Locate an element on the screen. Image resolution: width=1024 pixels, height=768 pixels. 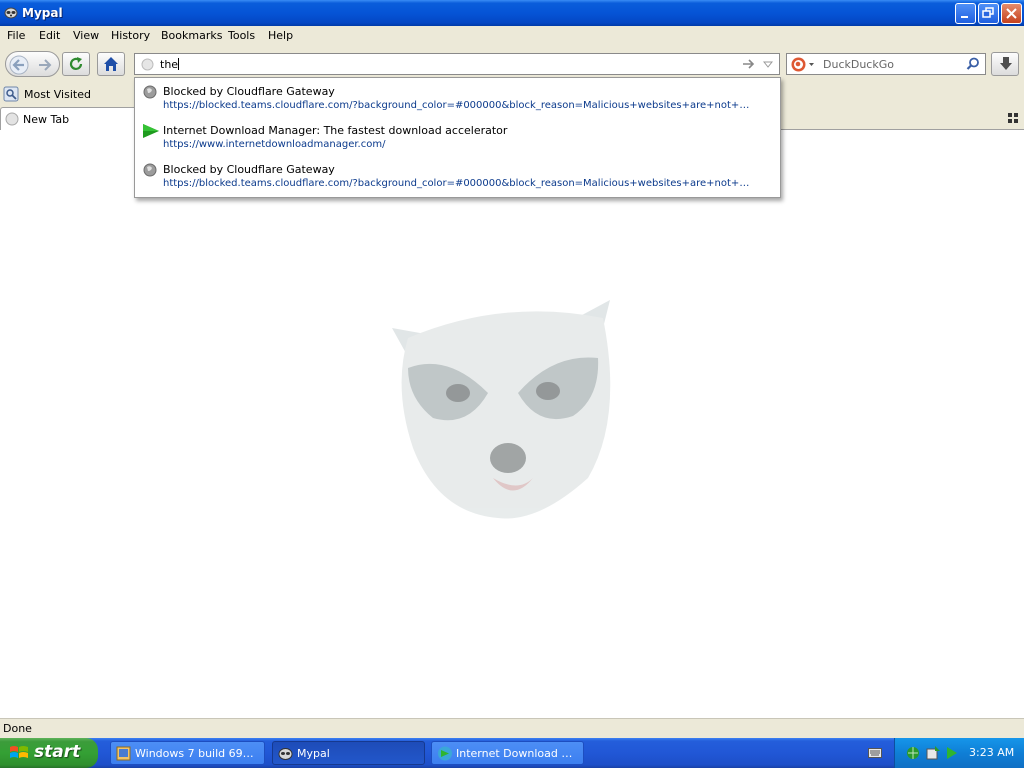
search-icon is located at coordinates (973, 64).